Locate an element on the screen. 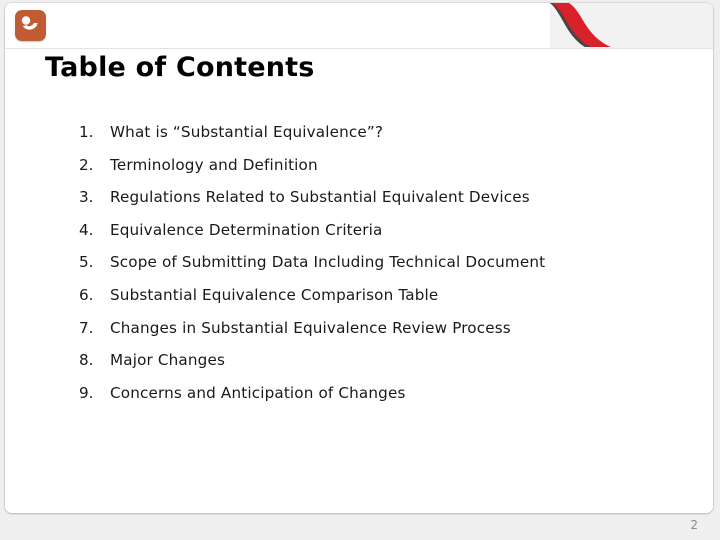 The image size is (720, 540). list-item-label: Major Changes is located at coordinates (168, 360).